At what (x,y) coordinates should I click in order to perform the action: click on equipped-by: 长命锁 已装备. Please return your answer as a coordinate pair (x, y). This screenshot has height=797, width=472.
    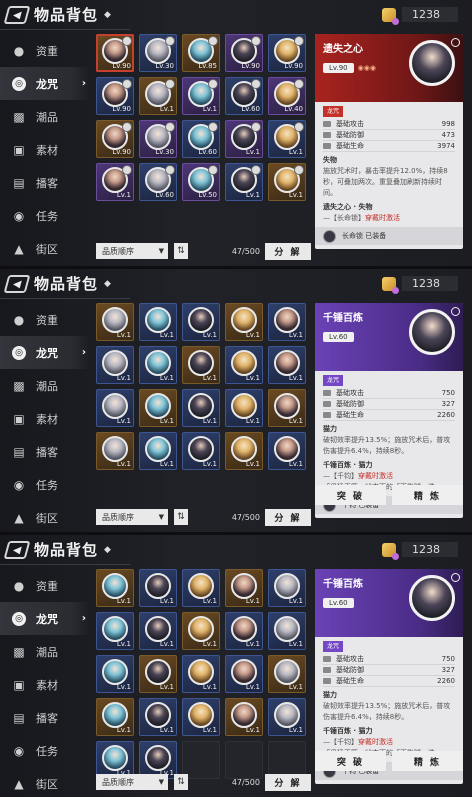
    Looking at the image, I should click on (389, 236).